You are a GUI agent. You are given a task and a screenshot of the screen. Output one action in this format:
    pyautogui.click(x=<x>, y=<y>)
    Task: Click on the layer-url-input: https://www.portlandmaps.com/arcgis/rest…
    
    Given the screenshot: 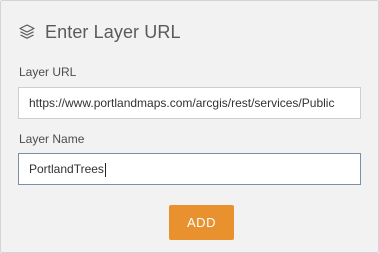 What is the action you would take?
    pyautogui.click(x=189, y=103)
    